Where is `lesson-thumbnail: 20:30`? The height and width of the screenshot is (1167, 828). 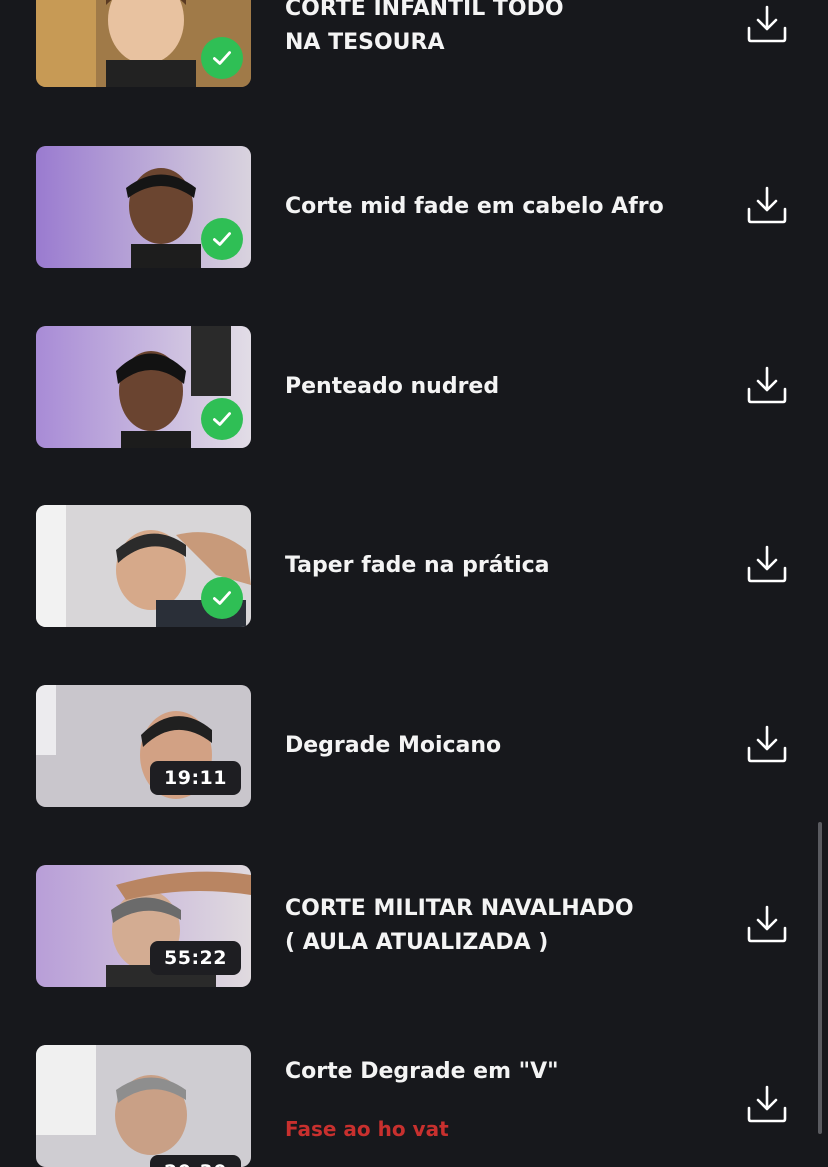
lesson-thumbnail: 20:30 is located at coordinates (143, 1106).